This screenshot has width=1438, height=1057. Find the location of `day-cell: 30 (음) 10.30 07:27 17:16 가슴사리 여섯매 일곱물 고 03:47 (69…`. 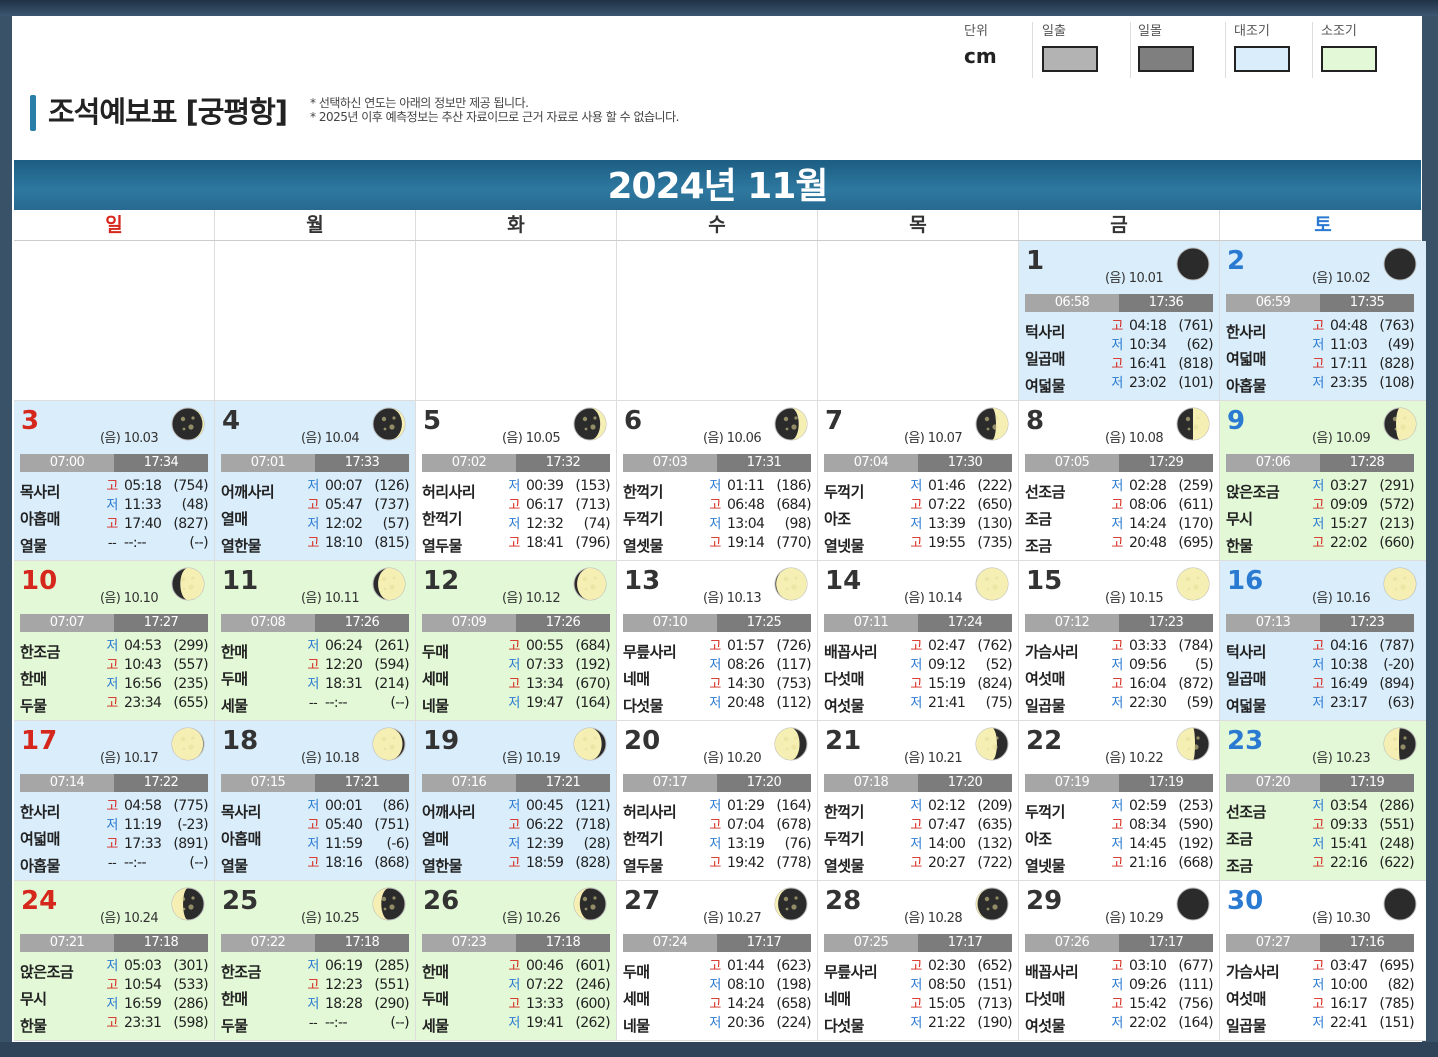

day-cell: 30 (음) 10.30 07:27 17:16 가슴사리 여섯매 일곱물 고 03:47 (69… is located at coordinates (1323, 961).